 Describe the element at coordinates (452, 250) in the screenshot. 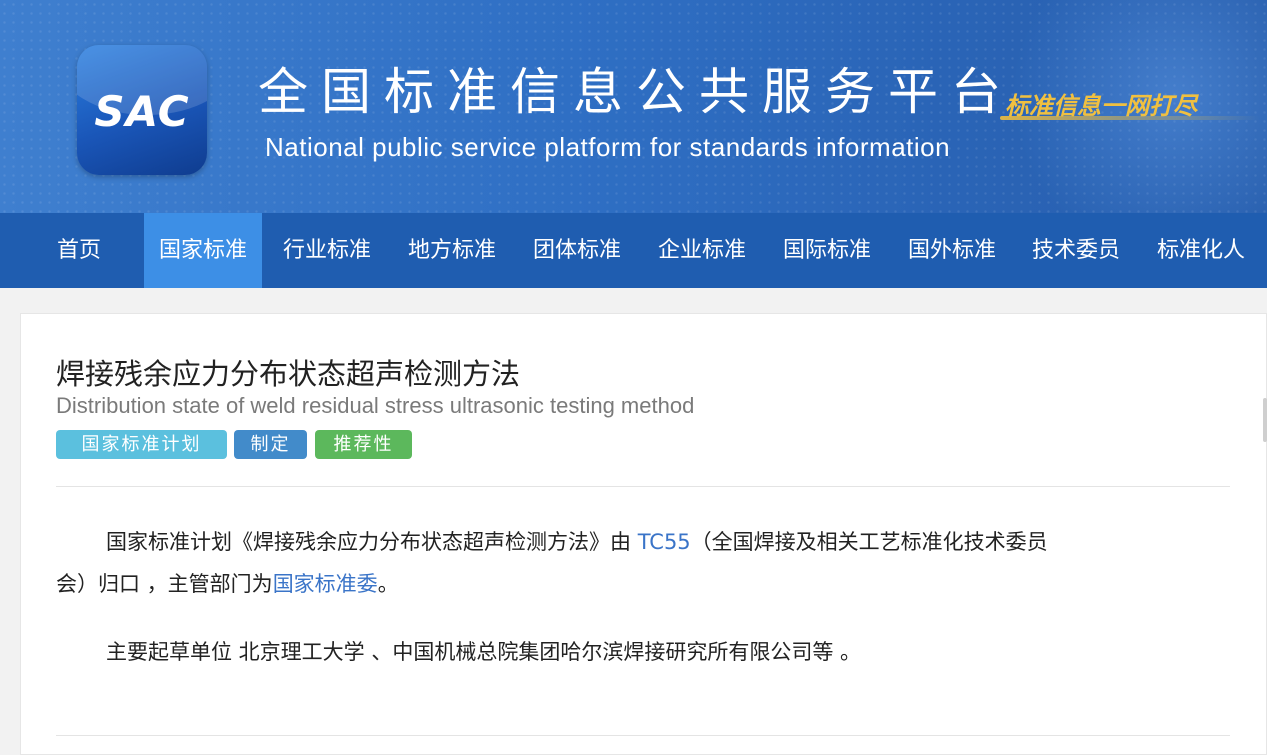

I see `nav-item-local-standards: 地方标准` at that location.